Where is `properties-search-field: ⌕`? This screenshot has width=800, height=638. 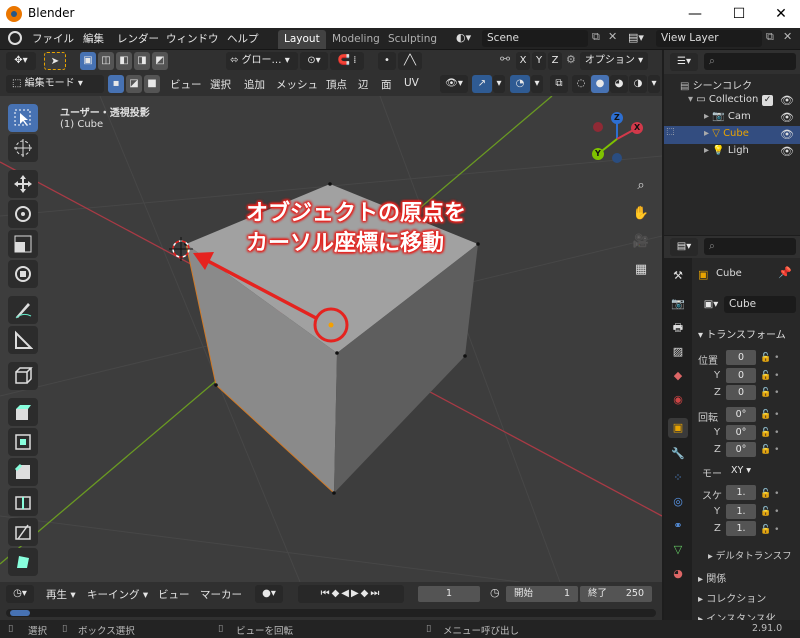 properties-search-field: ⌕ is located at coordinates (750, 246).